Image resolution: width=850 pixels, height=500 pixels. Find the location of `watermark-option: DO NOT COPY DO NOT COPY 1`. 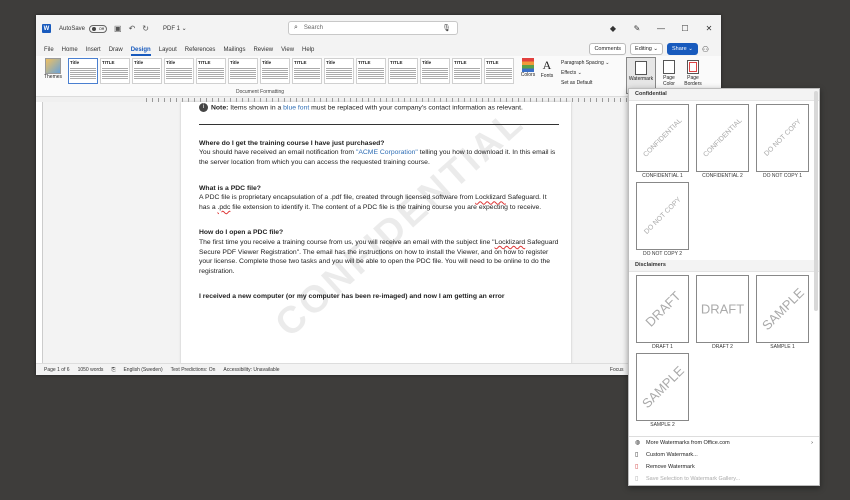

watermark-option: DO NOT COPY DO NOT COPY 1 is located at coordinates (782, 141).